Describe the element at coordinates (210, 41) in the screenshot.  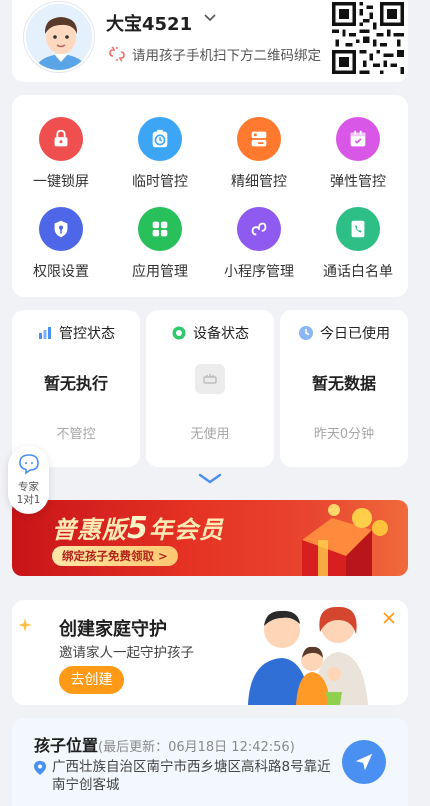
I see `child-header: 大宝4521 请用孩子手机扫下方二维码绑定` at that location.